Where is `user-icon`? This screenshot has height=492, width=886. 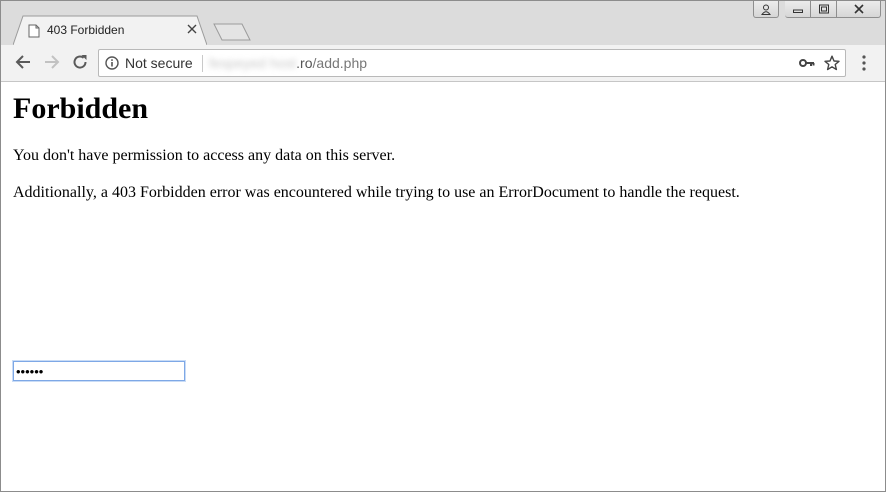 user-icon is located at coordinates (766, 9).